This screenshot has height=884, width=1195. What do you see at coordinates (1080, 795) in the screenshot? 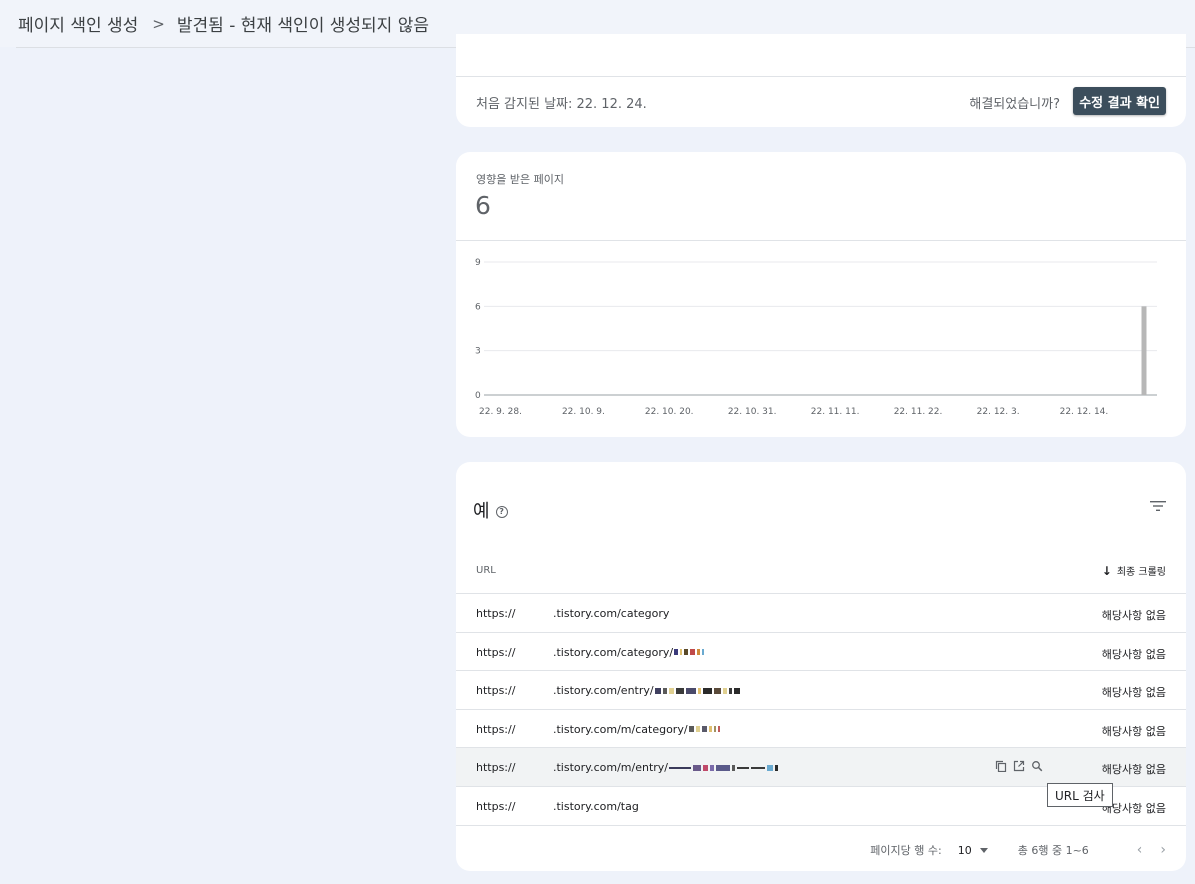
I see `url-inspect-tooltip: URL 검사` at bounding box center [1080, 795].